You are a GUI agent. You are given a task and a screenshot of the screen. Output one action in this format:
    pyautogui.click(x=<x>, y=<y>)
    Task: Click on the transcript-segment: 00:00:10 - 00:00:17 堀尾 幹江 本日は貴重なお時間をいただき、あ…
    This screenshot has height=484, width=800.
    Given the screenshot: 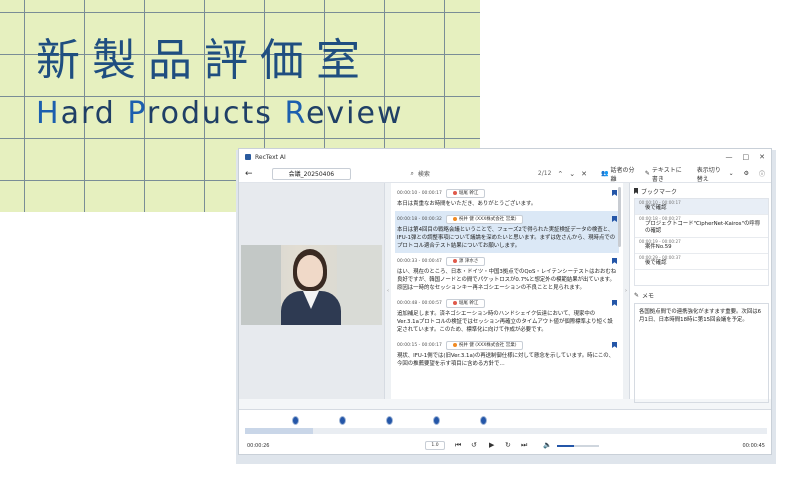 What is the action you would take?
    pyautogui.click(x=507, y=198)
    